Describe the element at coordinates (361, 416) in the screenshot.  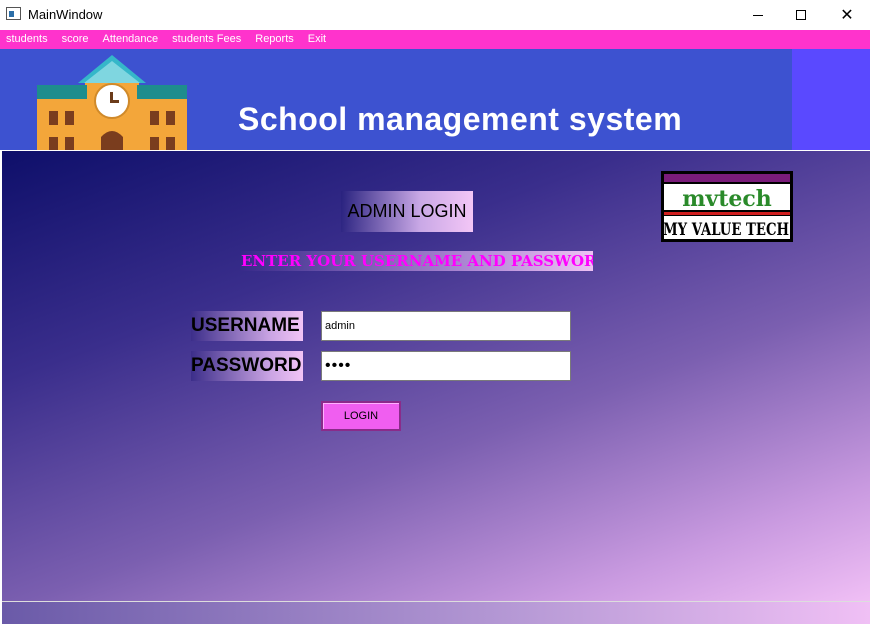
I see `login-button: LOGIN` at that location.